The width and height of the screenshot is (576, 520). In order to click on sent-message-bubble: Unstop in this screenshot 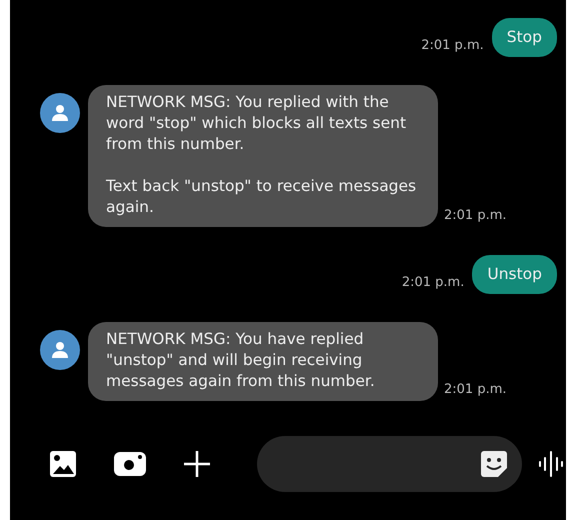, I will do `click(514, 274)`.